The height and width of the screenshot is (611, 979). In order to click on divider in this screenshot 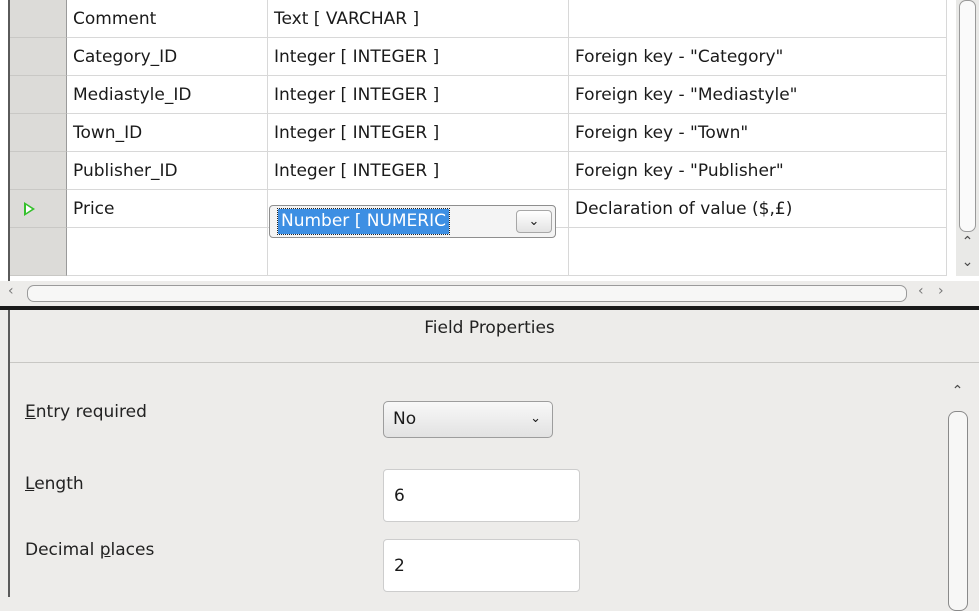, I will do `click(494, 362)`.